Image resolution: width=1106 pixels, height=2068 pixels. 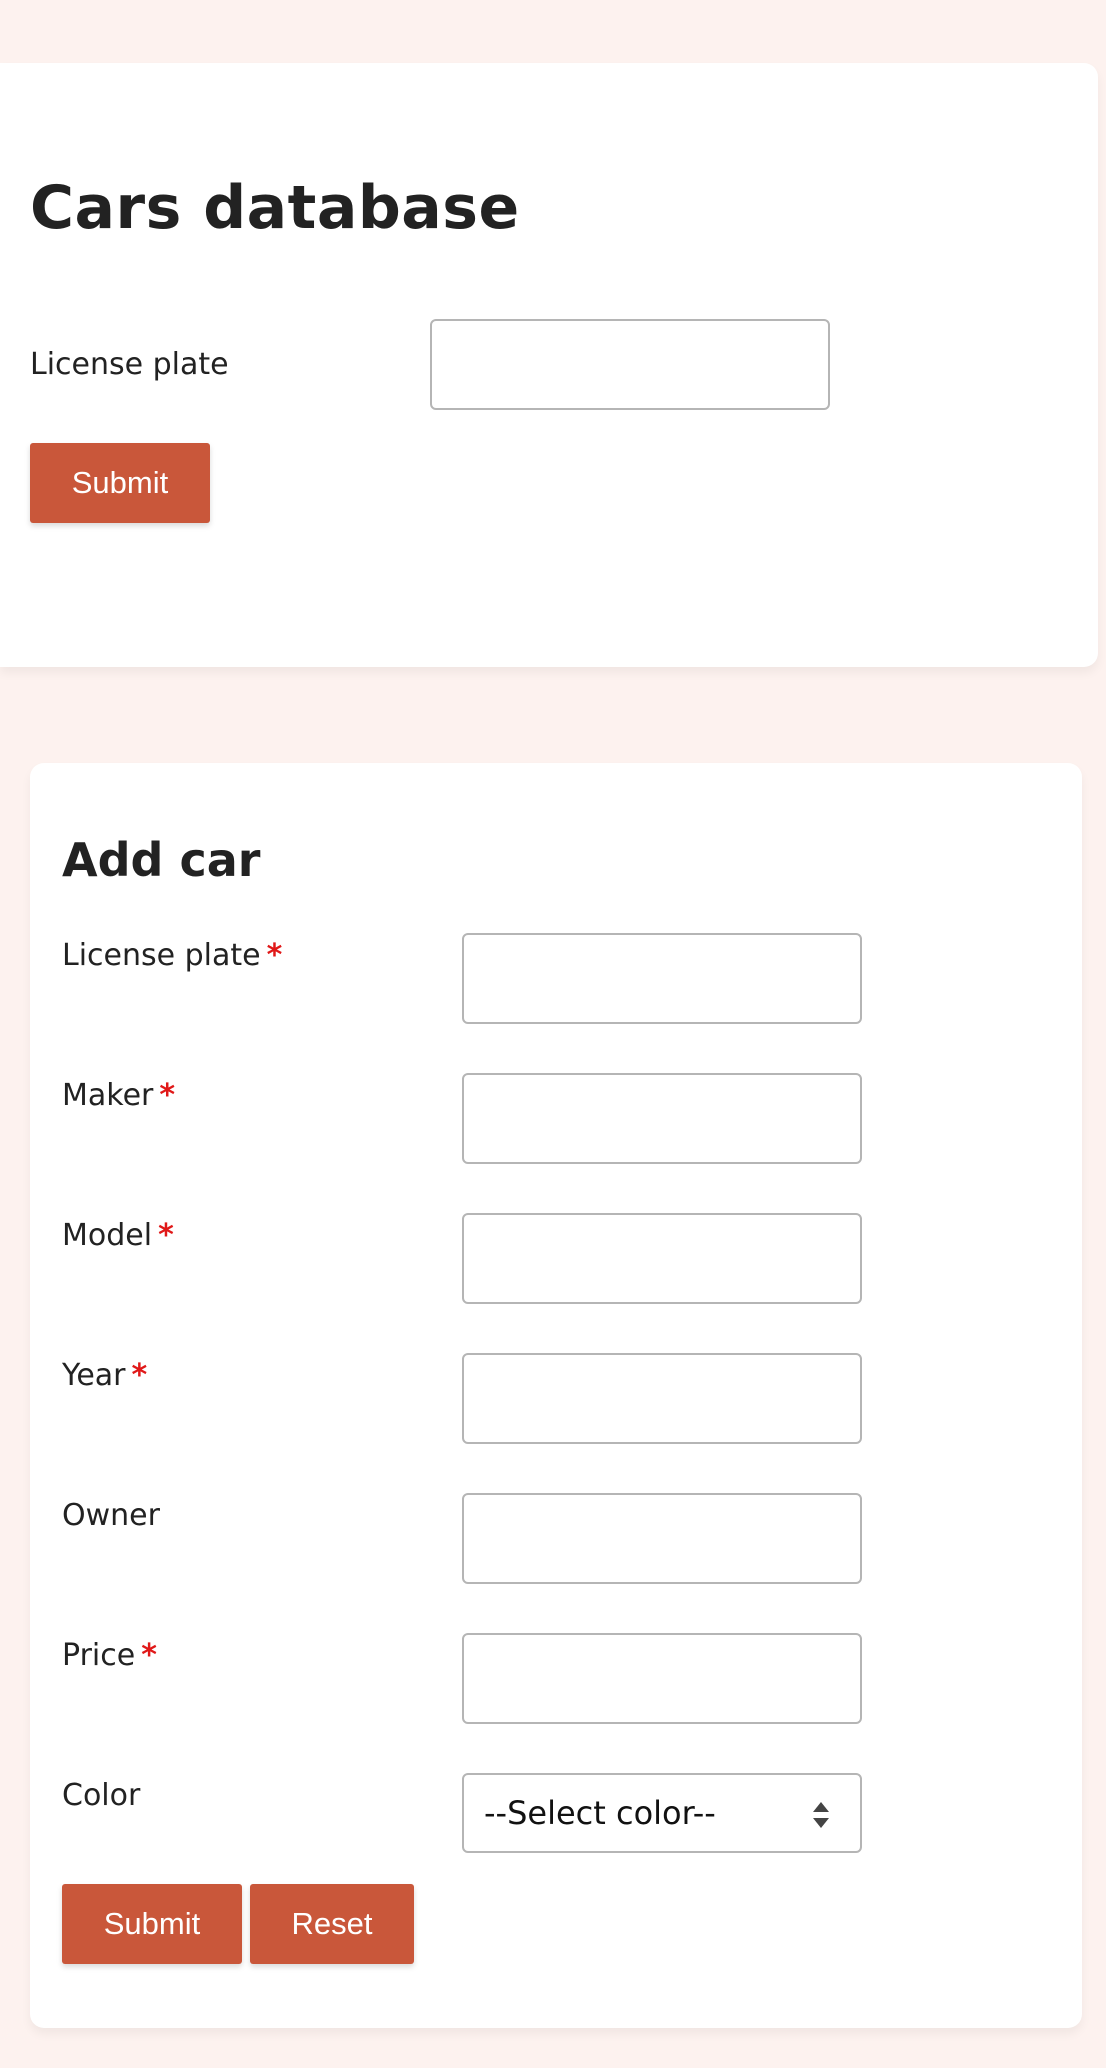 What do you see at coordinates (152, 1924) in the screenshot?
I see `add-car-submit-button: Submit` at bounding box center [152, 1924].